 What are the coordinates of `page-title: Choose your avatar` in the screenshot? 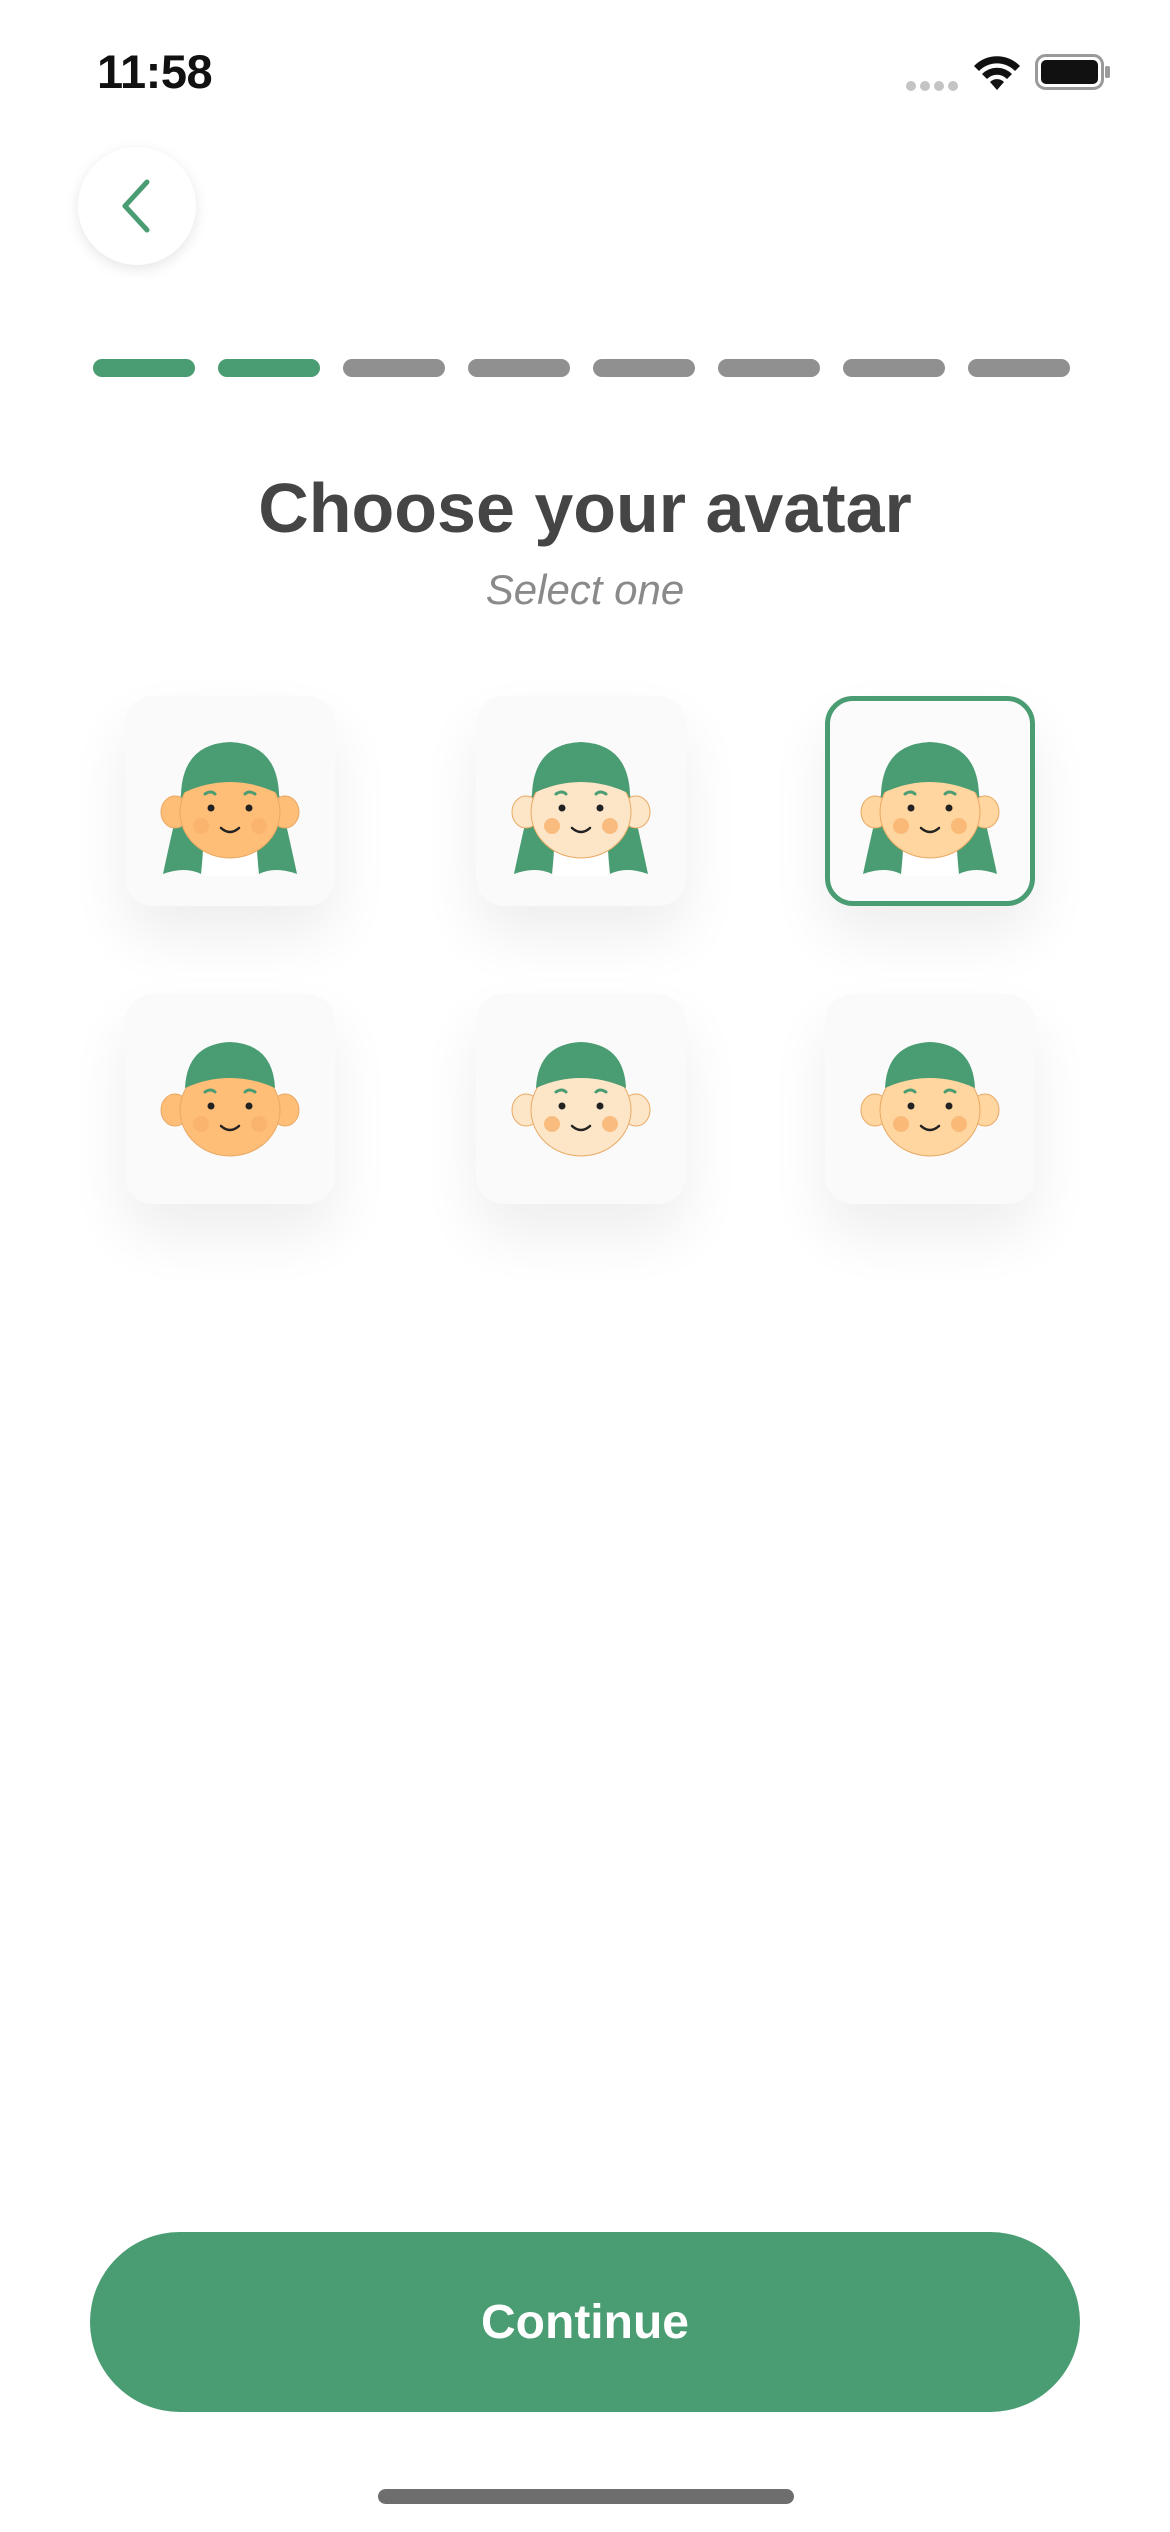 It's located at (585, 508).